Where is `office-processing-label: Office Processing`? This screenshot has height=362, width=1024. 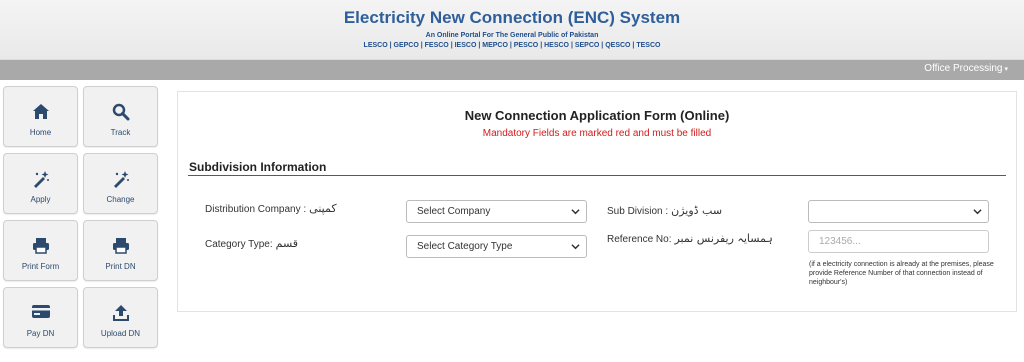 office-processing-label: Office Processing is located at coordinates (963, 68).